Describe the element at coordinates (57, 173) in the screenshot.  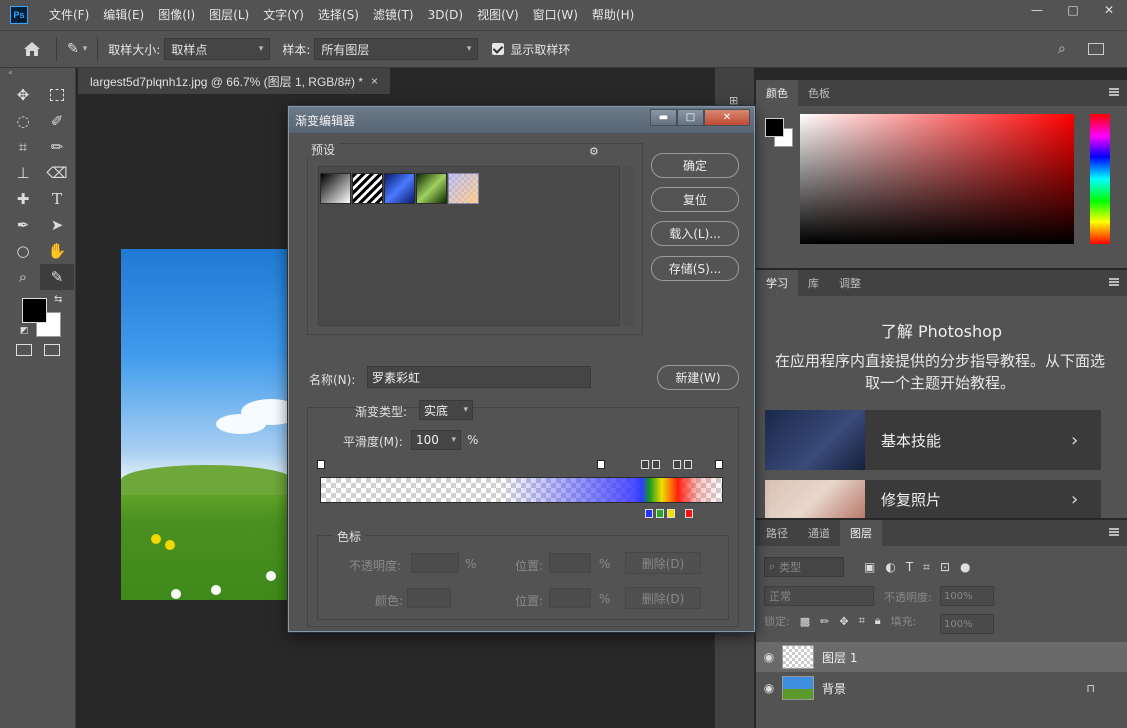
I see `eraser-tool-icon: ⌫` at that location.